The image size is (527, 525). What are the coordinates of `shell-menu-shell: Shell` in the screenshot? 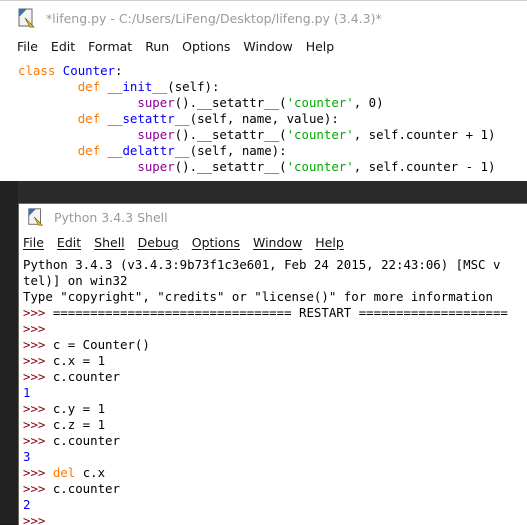 It's located at (109, 242).